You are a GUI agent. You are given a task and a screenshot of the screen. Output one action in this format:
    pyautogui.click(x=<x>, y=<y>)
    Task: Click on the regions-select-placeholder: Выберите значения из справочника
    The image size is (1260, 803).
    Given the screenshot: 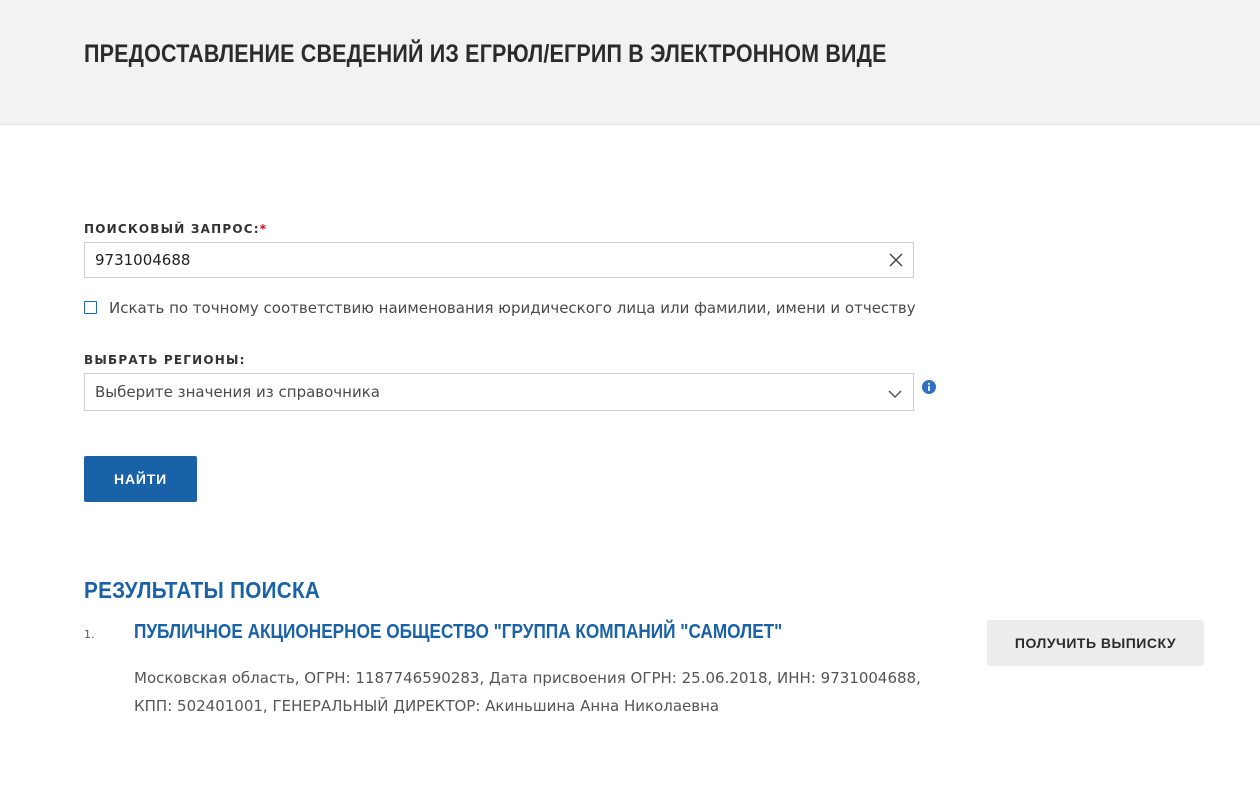 What is the action you would take?
    pyautogui.click(x=237, y=392)
    